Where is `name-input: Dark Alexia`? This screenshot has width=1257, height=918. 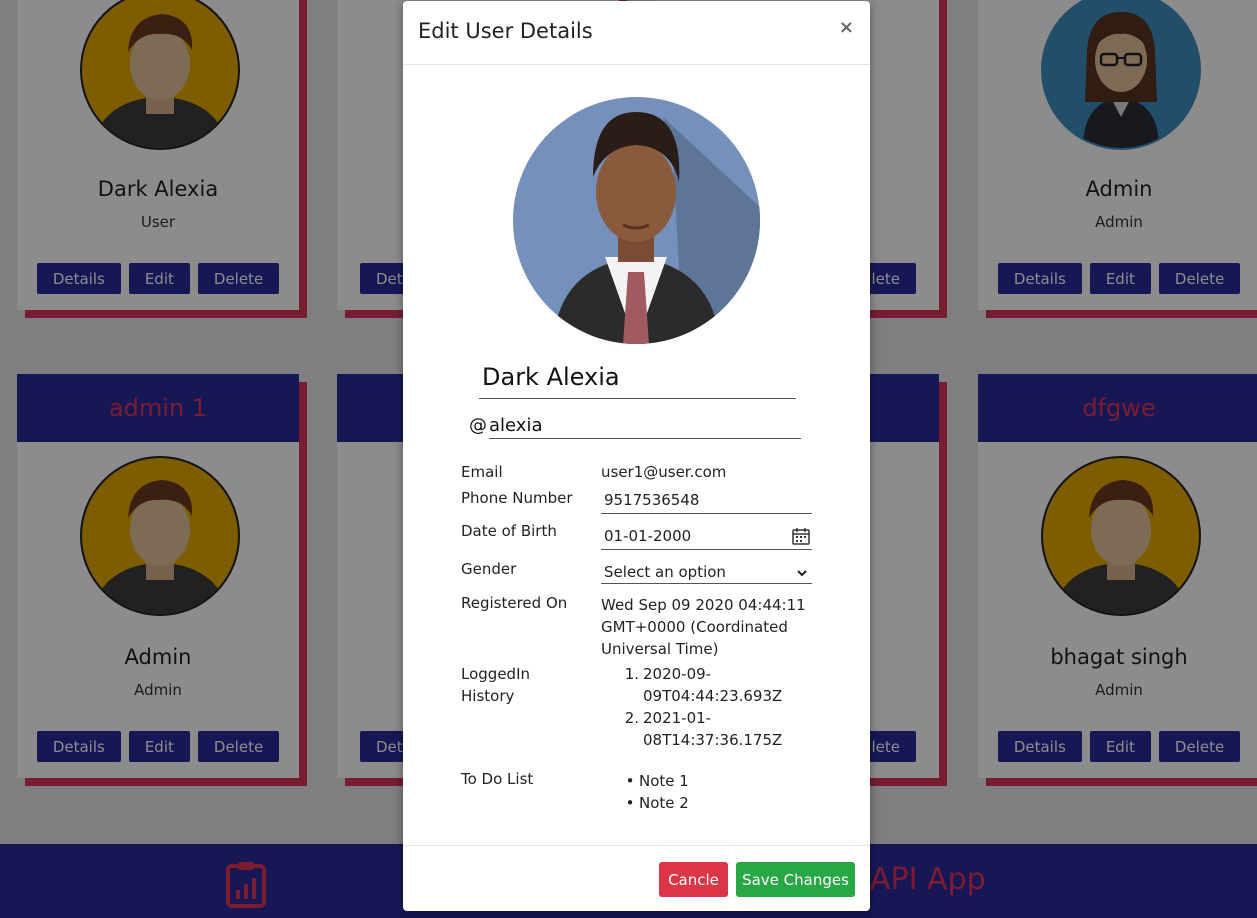 name-input: Dark Alexia is located at coordinates (637, 381).